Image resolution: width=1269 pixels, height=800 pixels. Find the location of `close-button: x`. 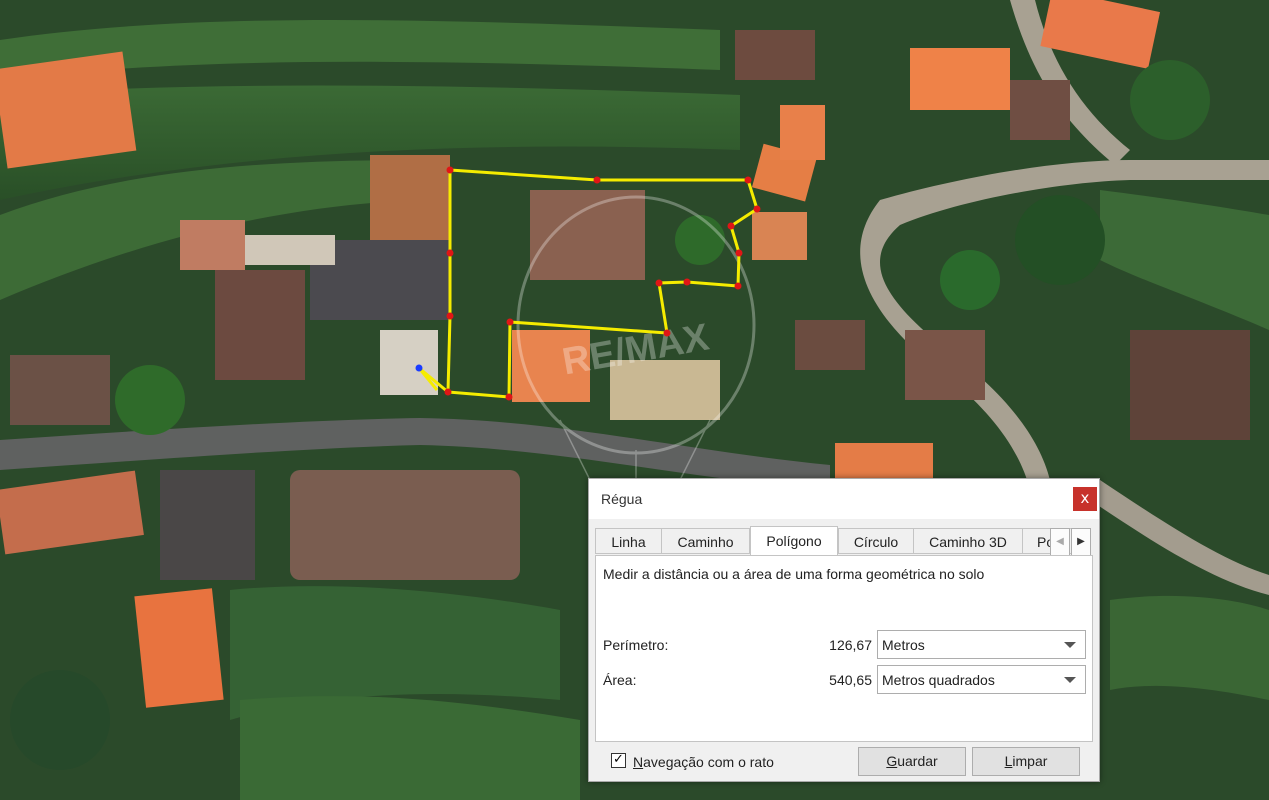

close-button: x is located at coordinates (1085, 499).